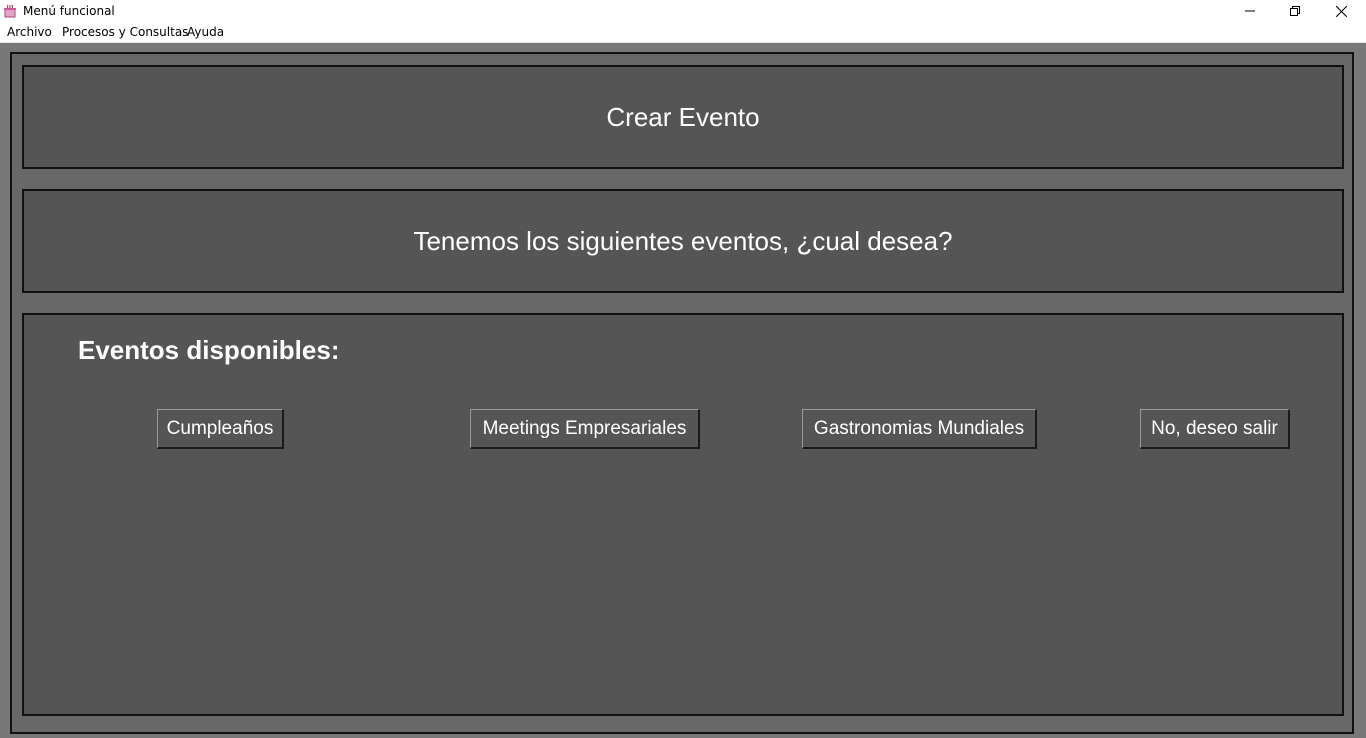  I want to click on close-button, so click(1341, 11).